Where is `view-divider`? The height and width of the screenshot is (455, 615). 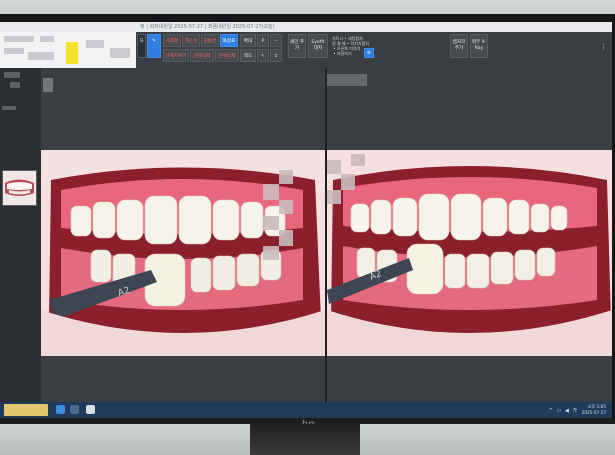 view-divider is located at coordinates (326, 235).